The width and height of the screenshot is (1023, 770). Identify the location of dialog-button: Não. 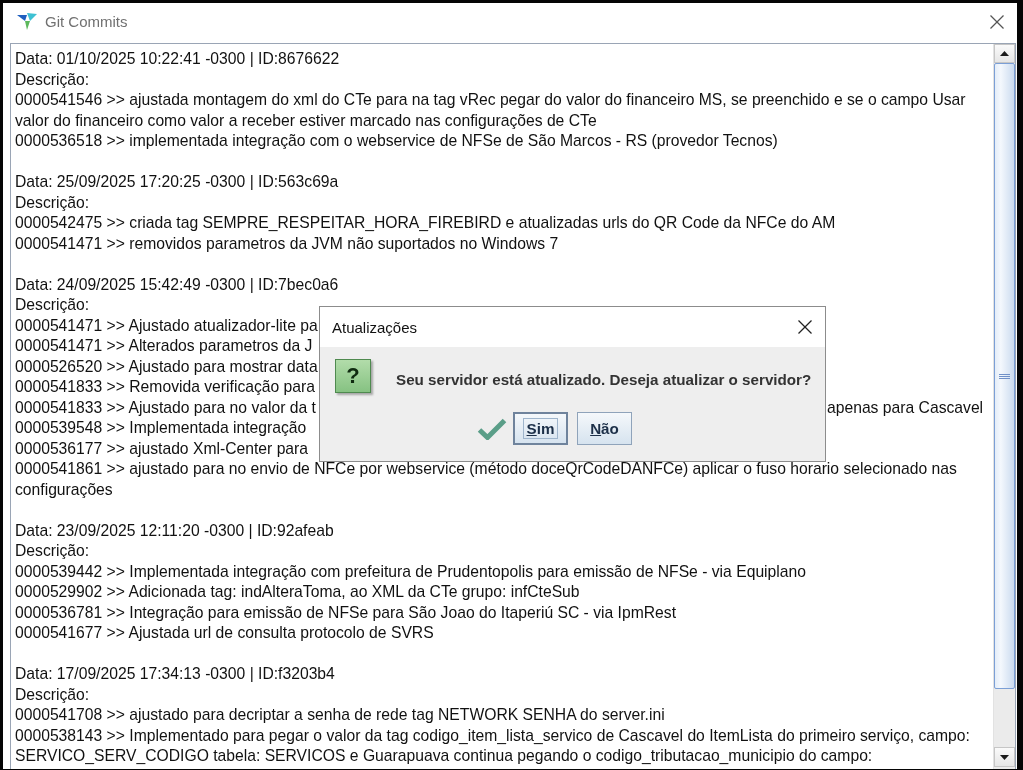
(604, 428).